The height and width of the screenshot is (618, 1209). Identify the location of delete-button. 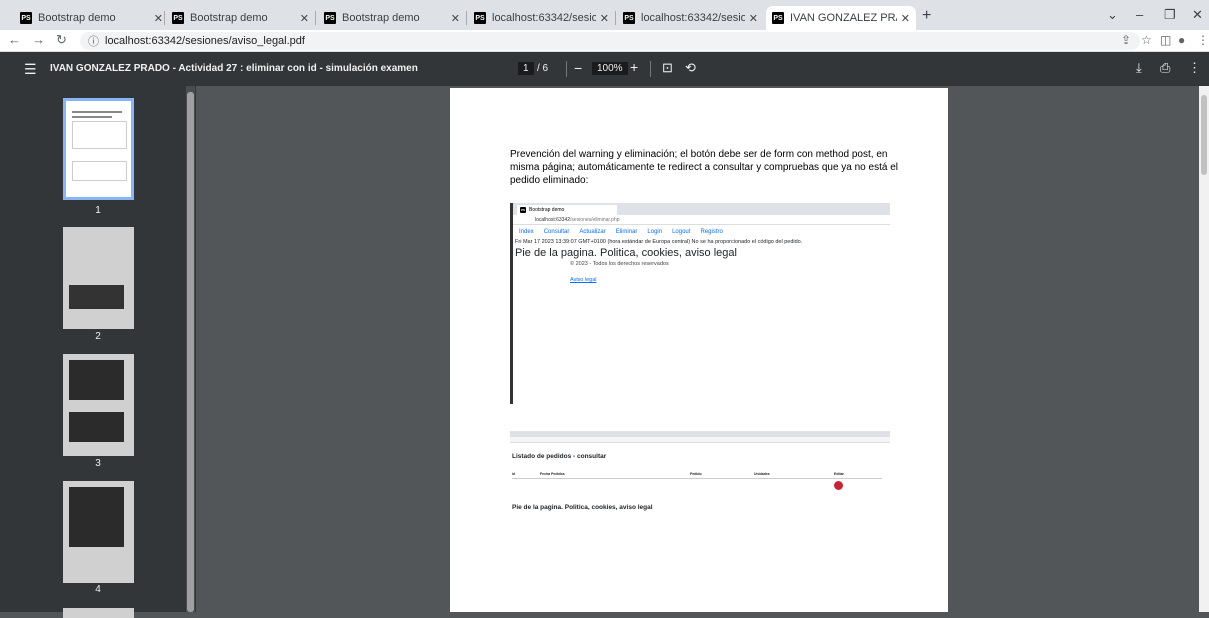
(838, 485).